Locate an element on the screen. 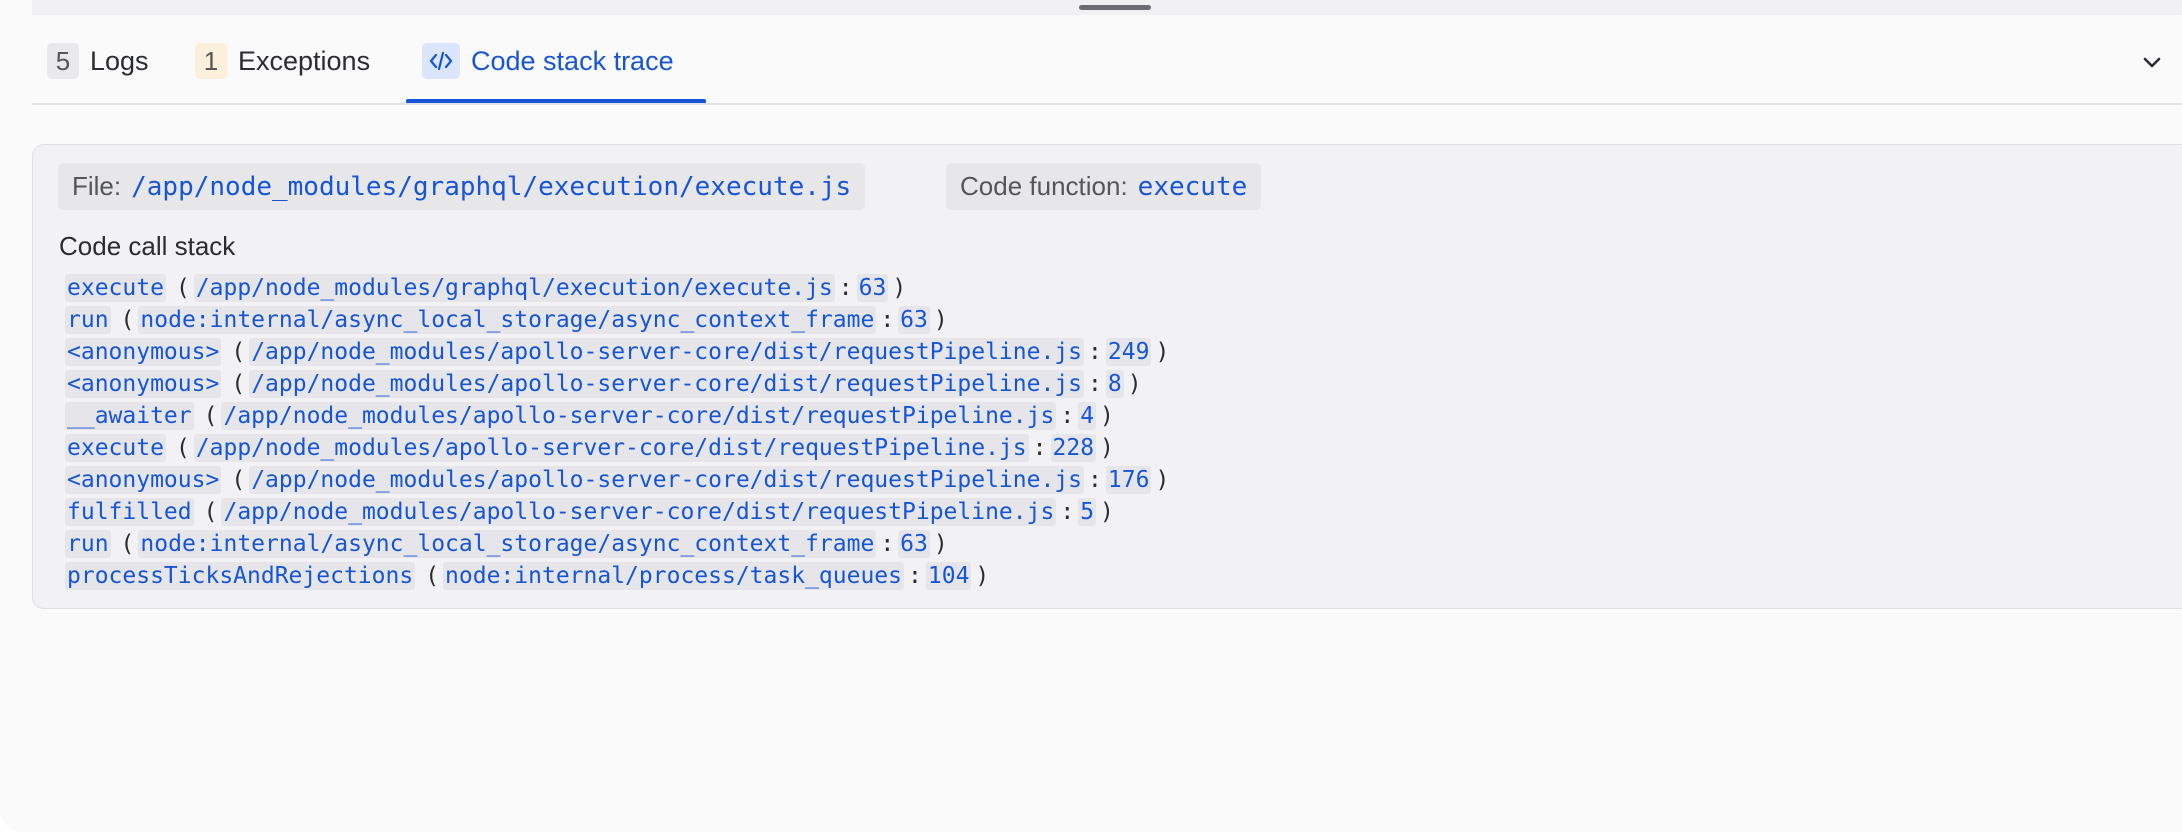 This screenshot has height=832, width=2182. frame-line-number: 4 is located at coordinates (1087, 416).